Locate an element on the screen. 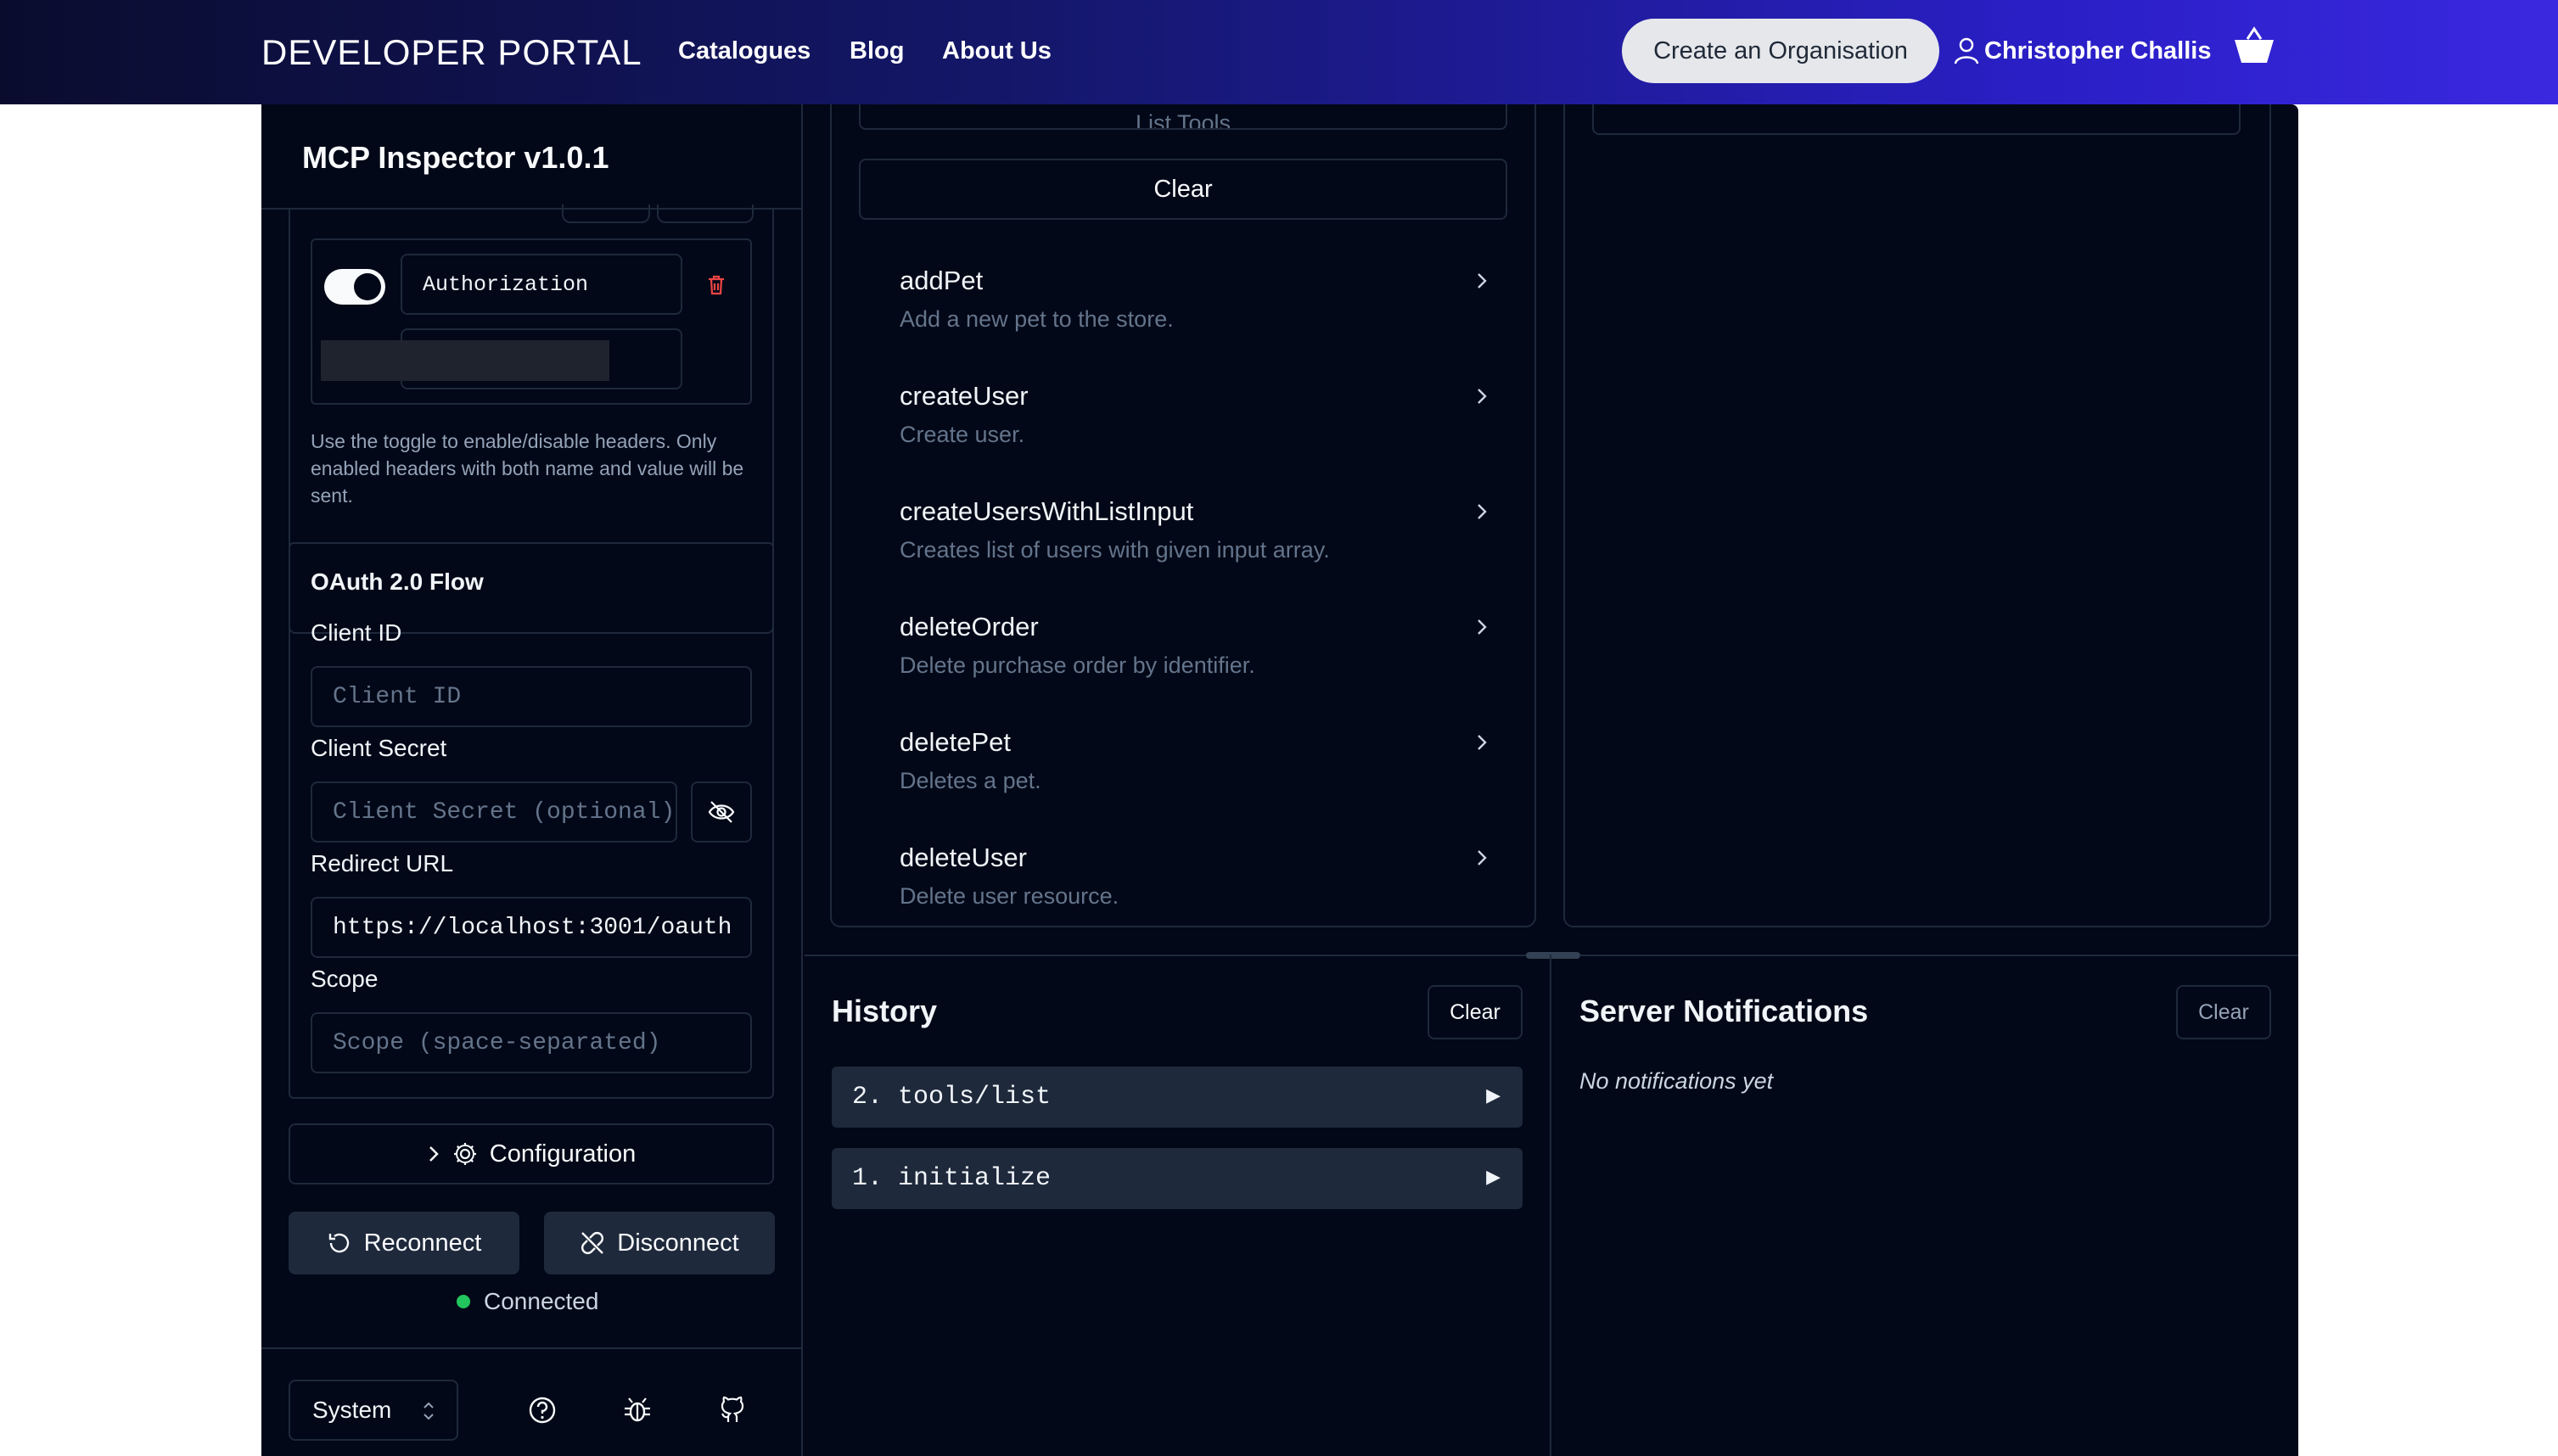  vertical-divider is located at coordinates (1550, 1205).